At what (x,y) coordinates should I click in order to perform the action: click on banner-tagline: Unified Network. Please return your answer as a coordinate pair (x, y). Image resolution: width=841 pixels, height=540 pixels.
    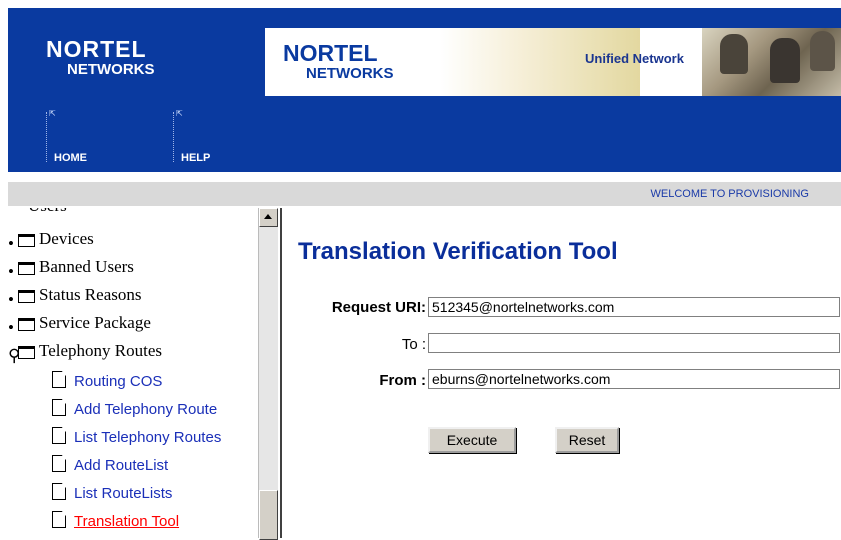
    Looking at the image, I should click on (634, 58).